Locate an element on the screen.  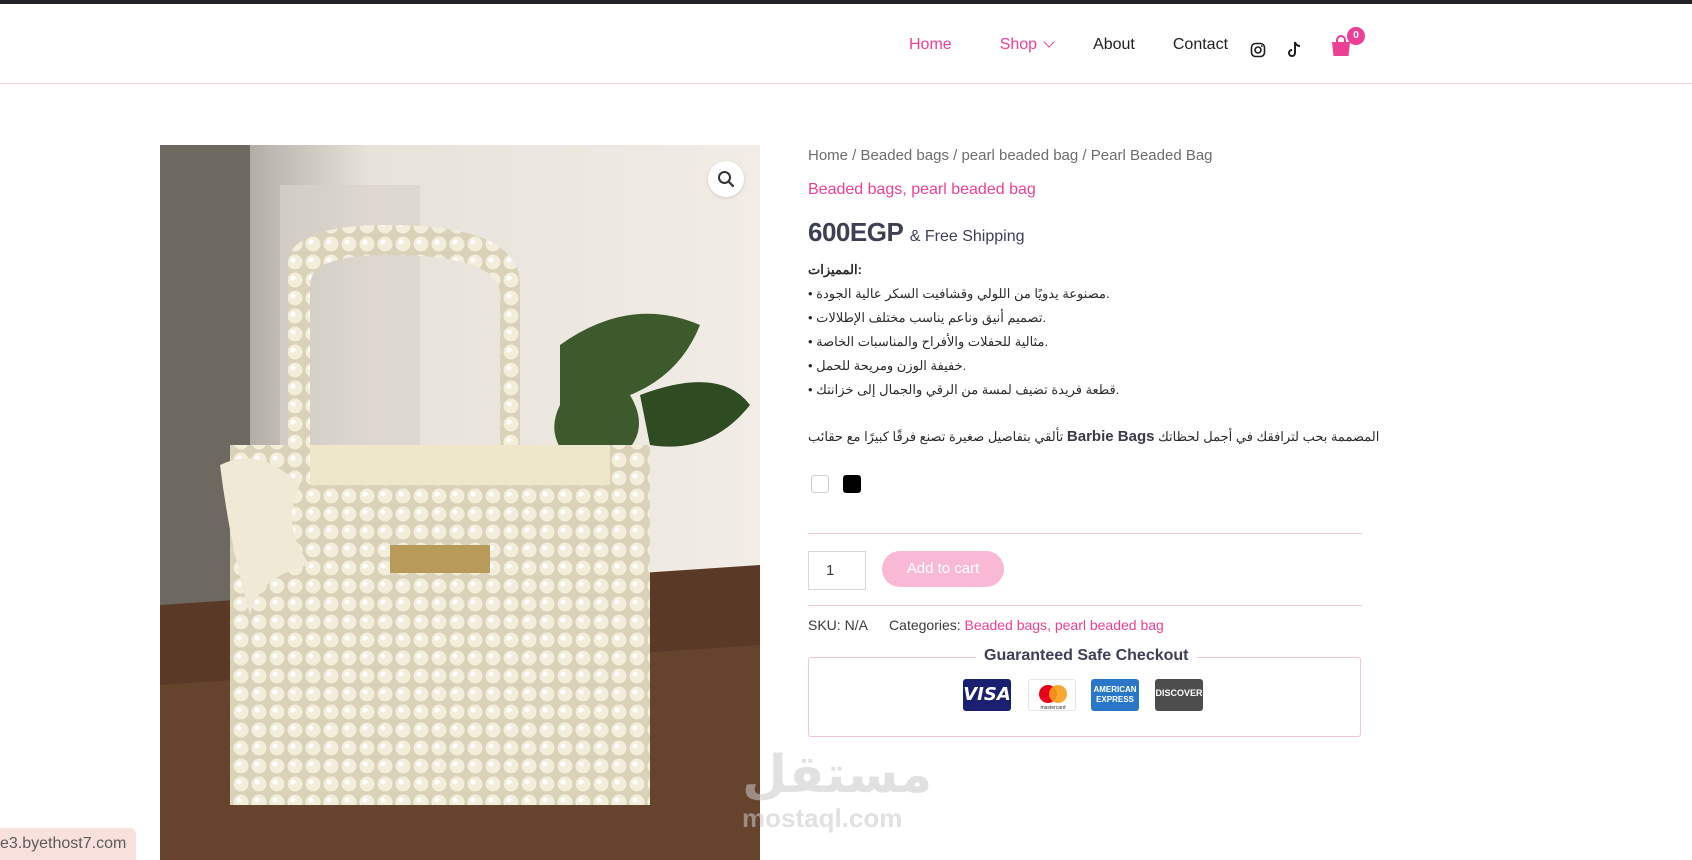
mastercard-icon: mastercard is located at coordinates (1052, 695).